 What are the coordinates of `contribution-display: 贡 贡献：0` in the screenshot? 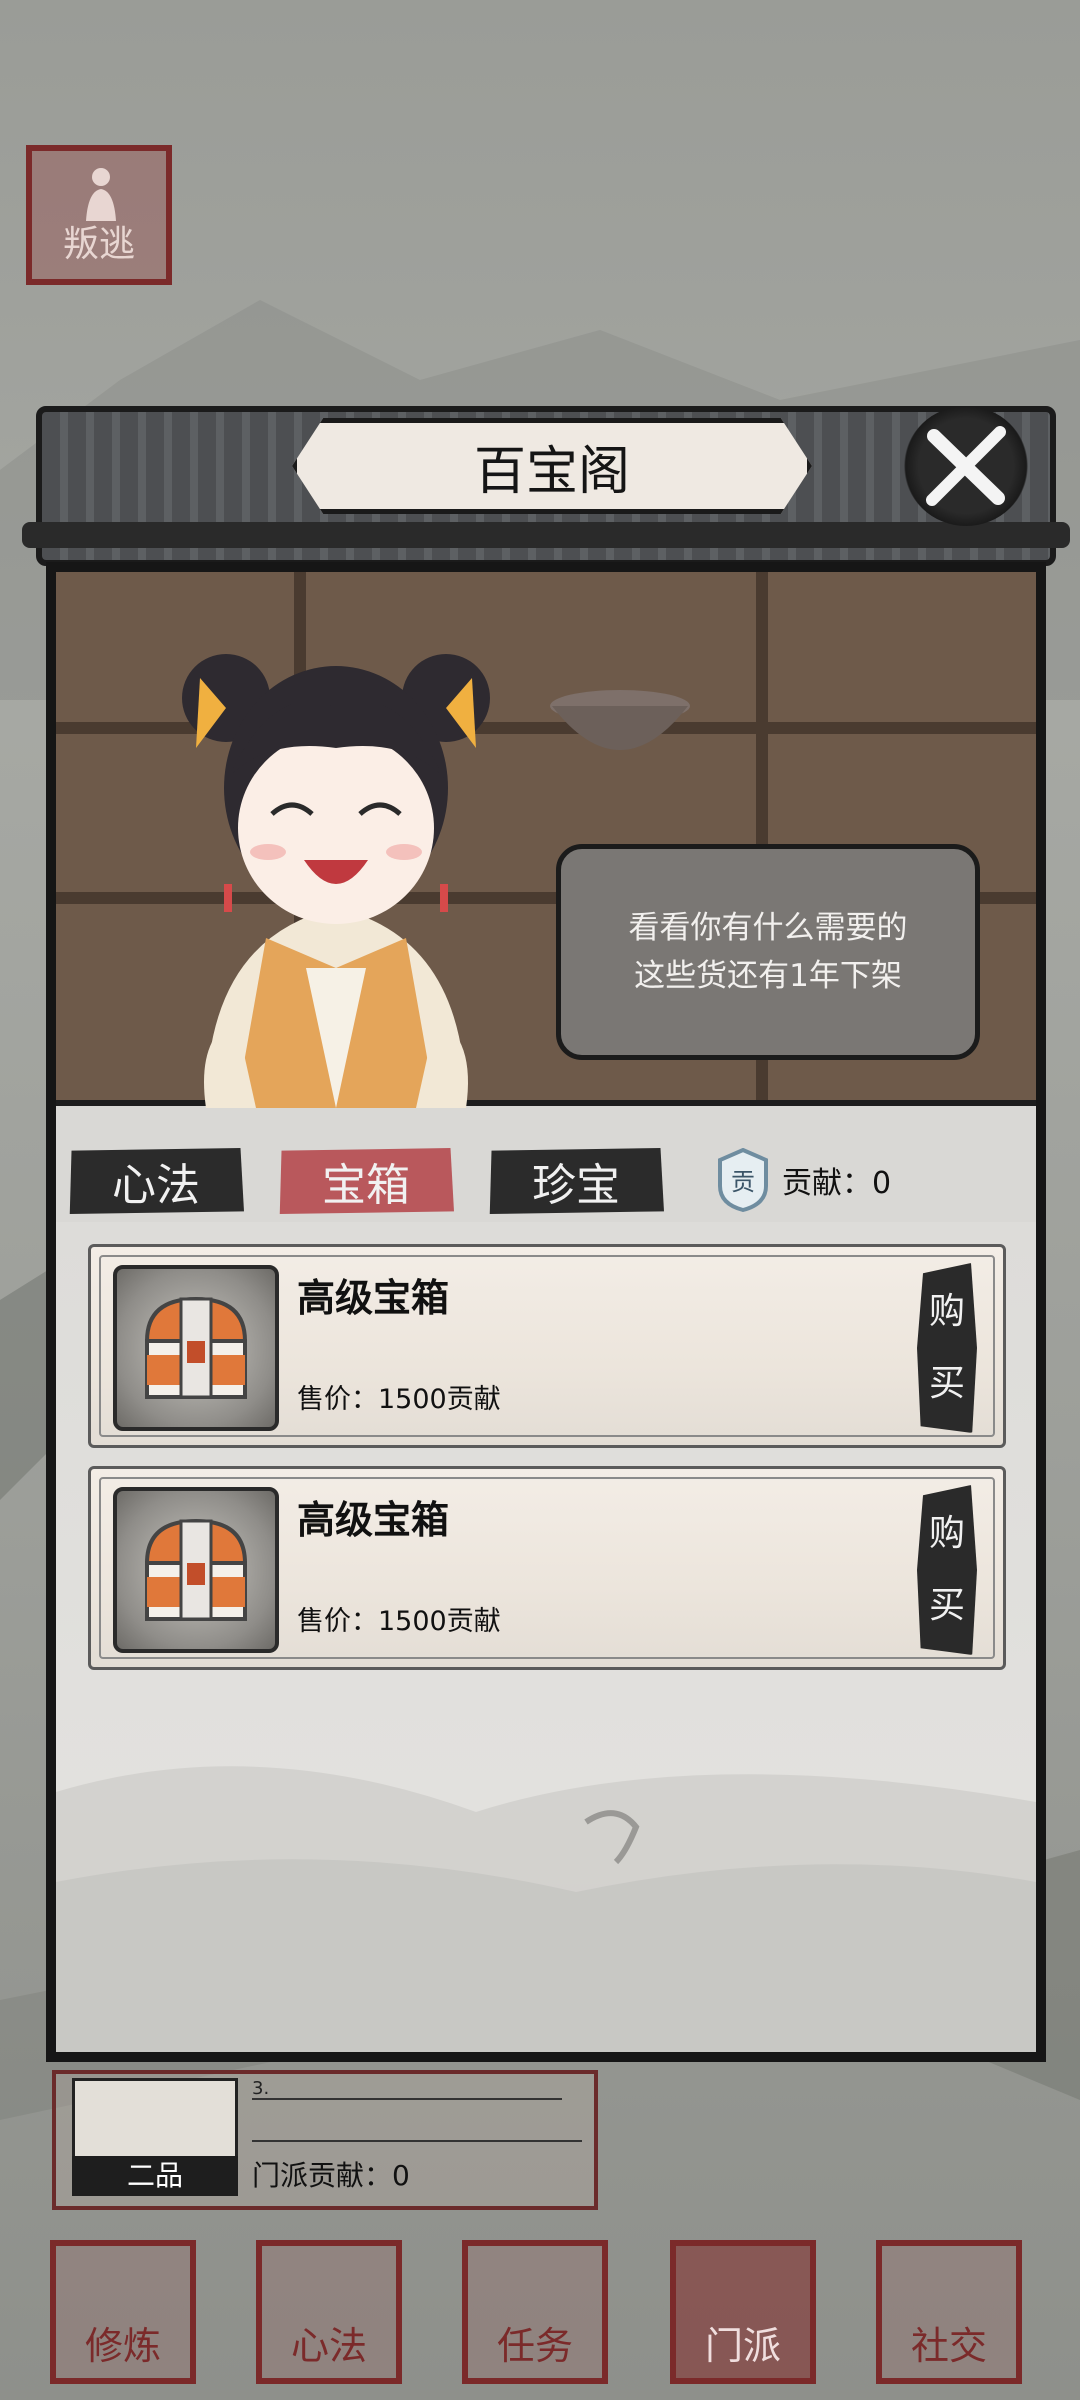 It's located at (803, 1180).